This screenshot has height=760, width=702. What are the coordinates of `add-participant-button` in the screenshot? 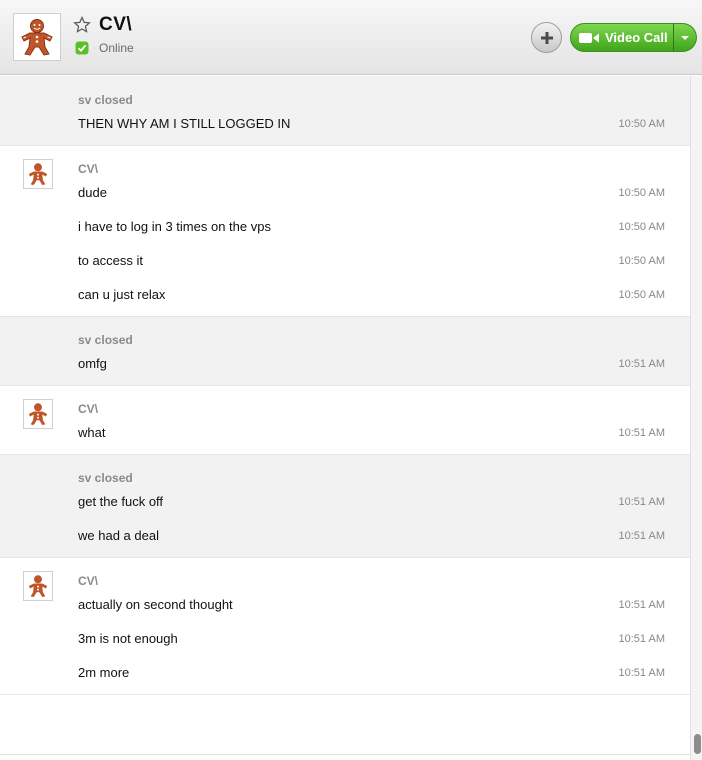 It's located at (546, 37).